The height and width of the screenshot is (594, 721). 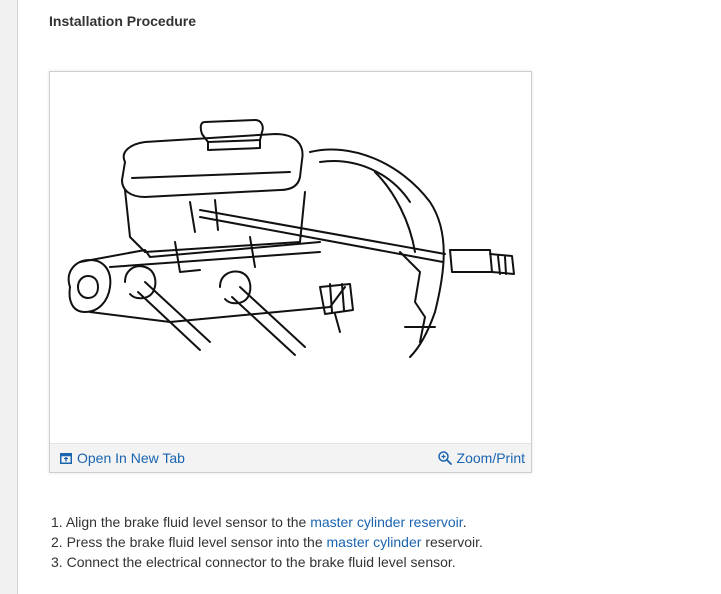 I want to click on zoom-print-label: Zoom/Print, so click(x=490, y=458).